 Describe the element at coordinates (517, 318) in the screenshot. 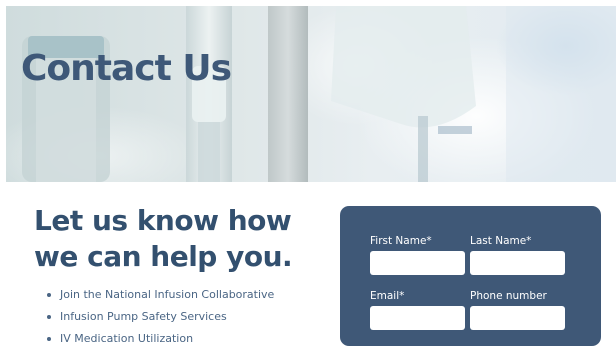

I see `phone-field` at that location.